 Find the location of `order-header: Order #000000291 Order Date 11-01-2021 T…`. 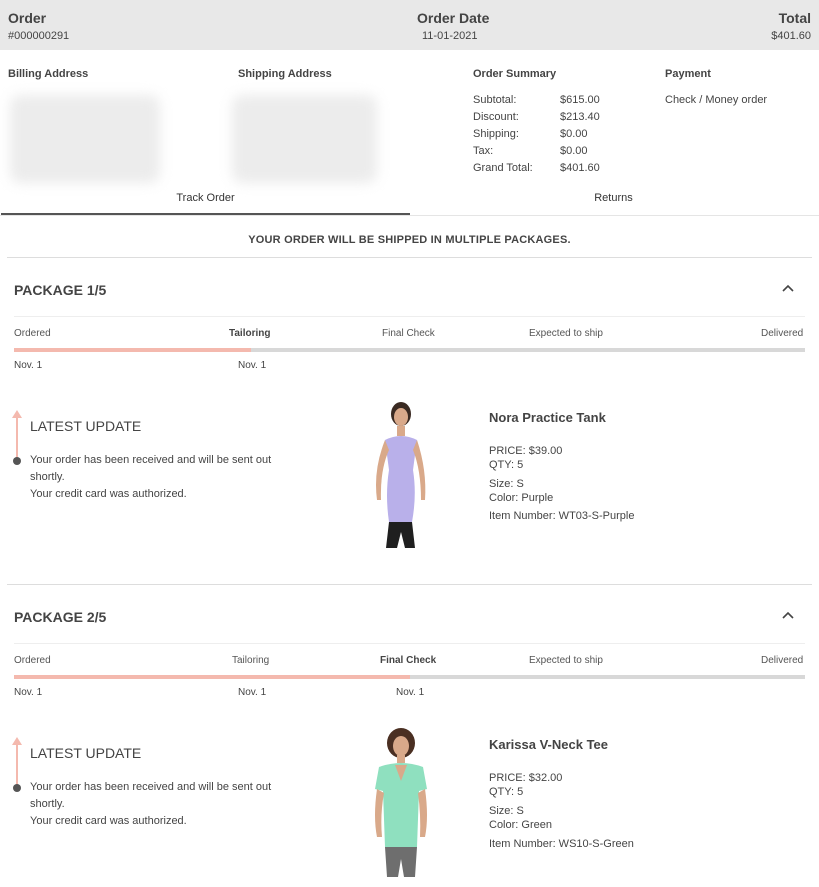

order-header: Order #000000291 Order Date 11-01-2021 T… is located at coordinates (409, 25).